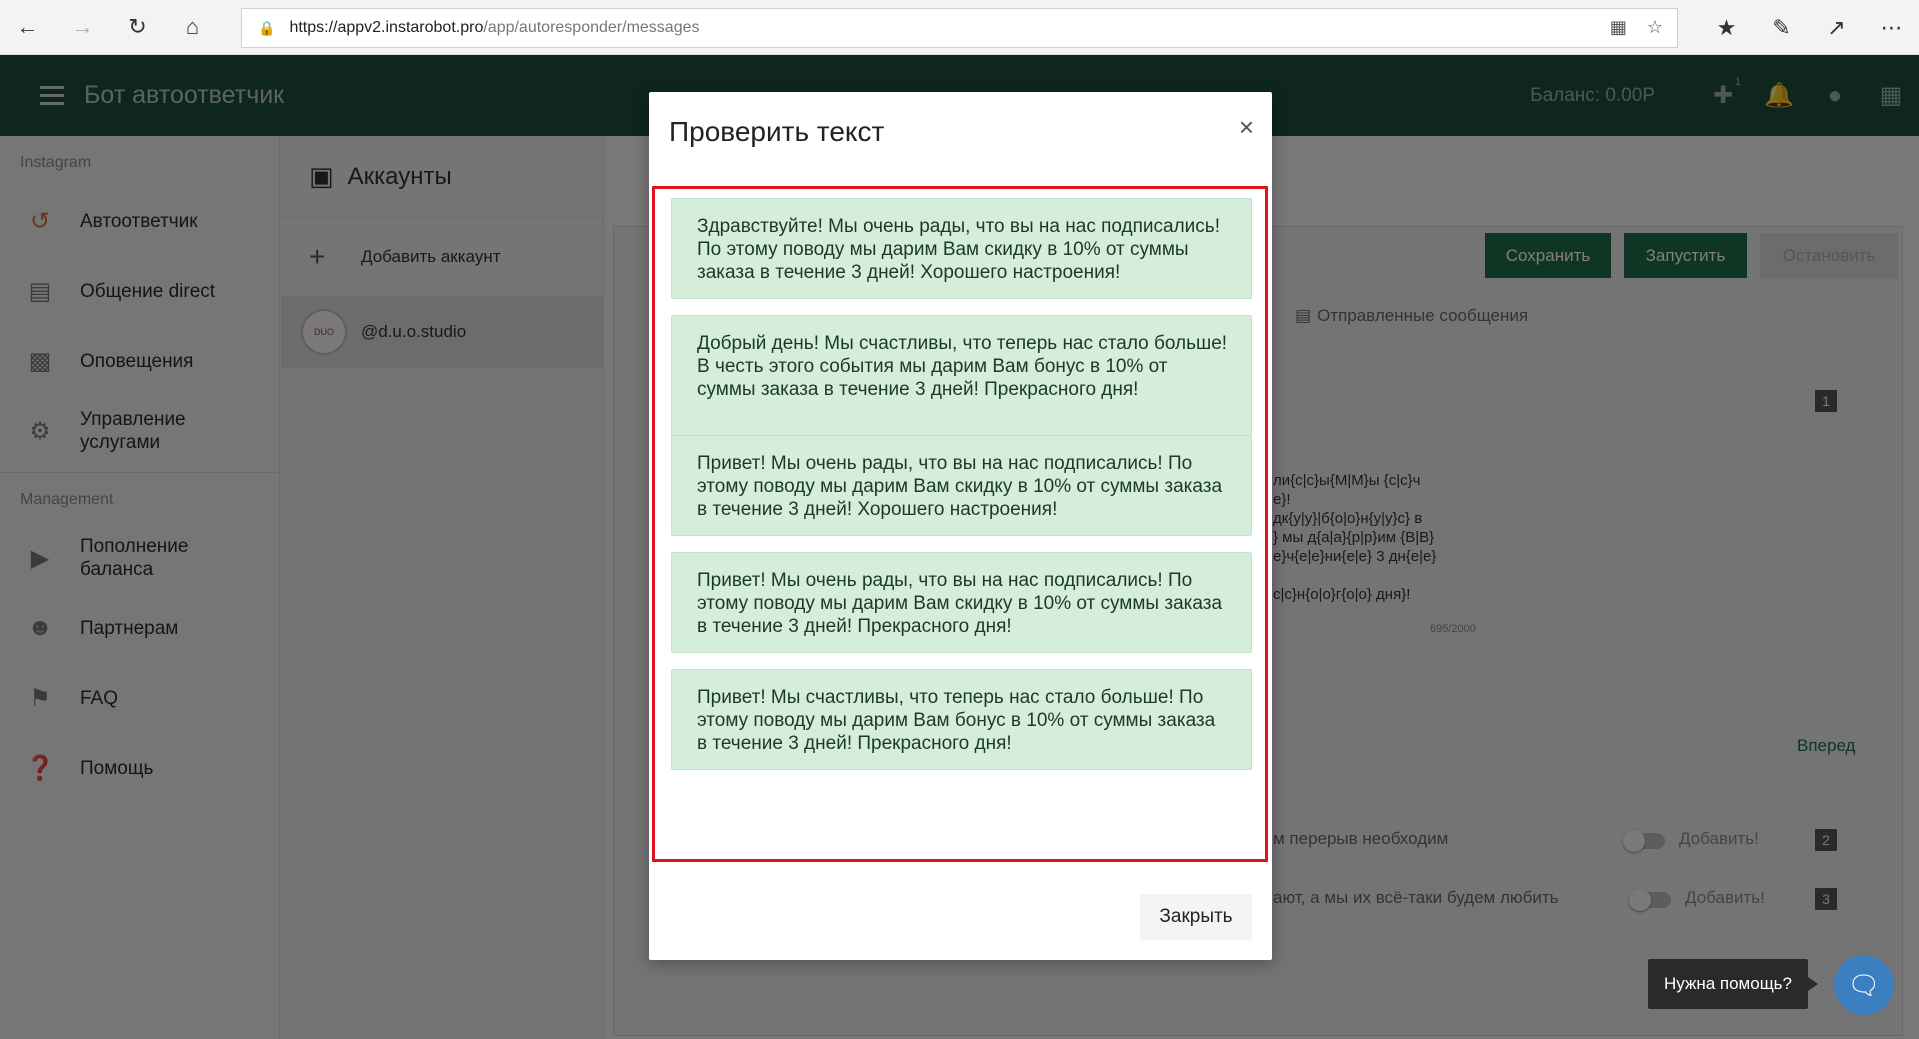  Describe the element at coordinates (1655, 27) in the screenshot. I see `favorite-star-icon: ☆` at that location.